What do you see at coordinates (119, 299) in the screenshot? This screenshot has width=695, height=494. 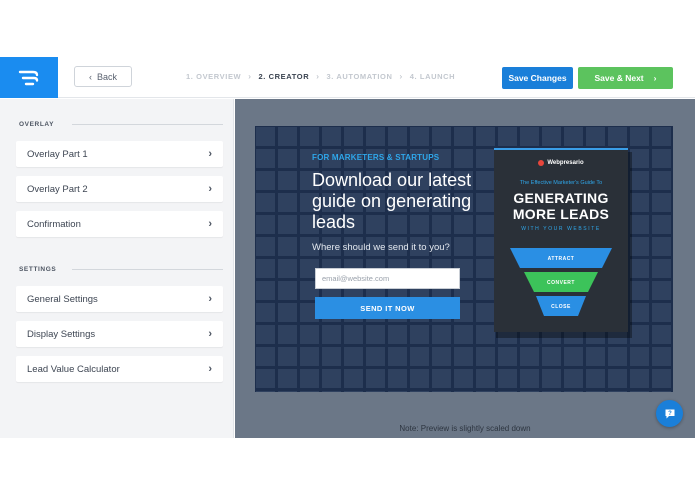 I see `sidebar-item-general-settings: General Settings ›` at bounding box center [119, 299].